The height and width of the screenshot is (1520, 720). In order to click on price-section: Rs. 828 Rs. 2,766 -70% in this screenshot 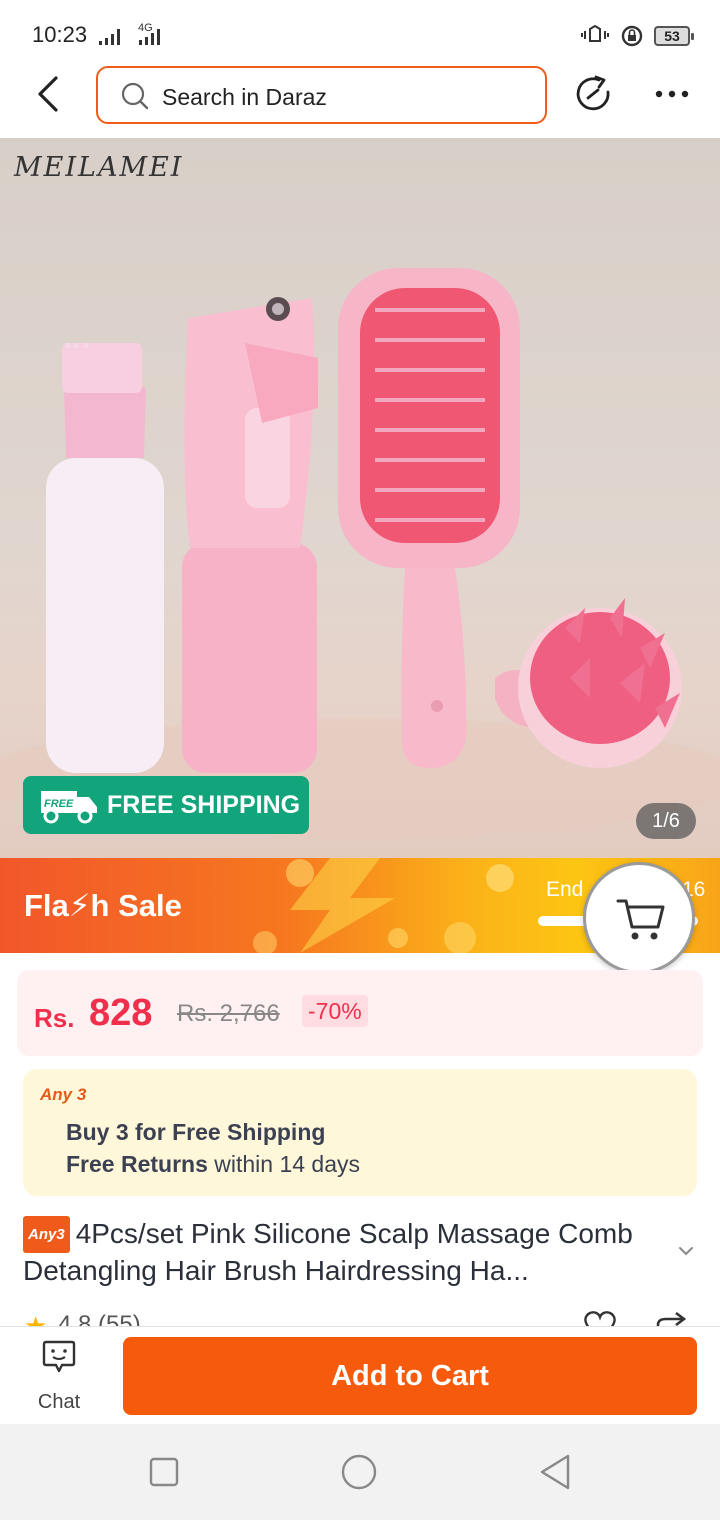, I will do `click(360, 1013)`.